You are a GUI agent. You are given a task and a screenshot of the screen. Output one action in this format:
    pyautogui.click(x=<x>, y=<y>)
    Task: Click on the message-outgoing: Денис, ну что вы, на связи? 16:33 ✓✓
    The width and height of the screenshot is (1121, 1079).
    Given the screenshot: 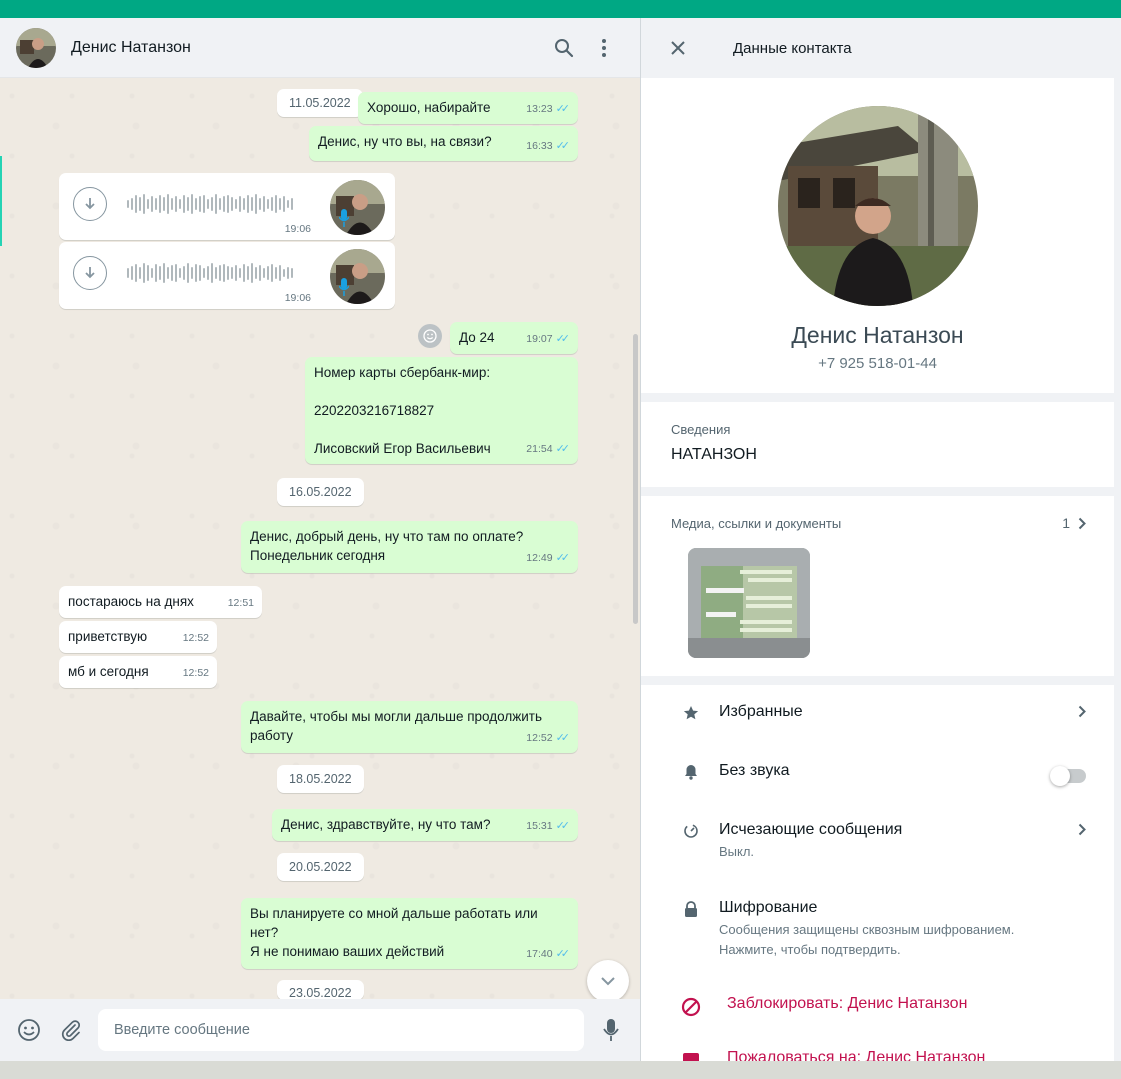 What is the action you would take?
    pyautogui.click(x=443, y=143)
    